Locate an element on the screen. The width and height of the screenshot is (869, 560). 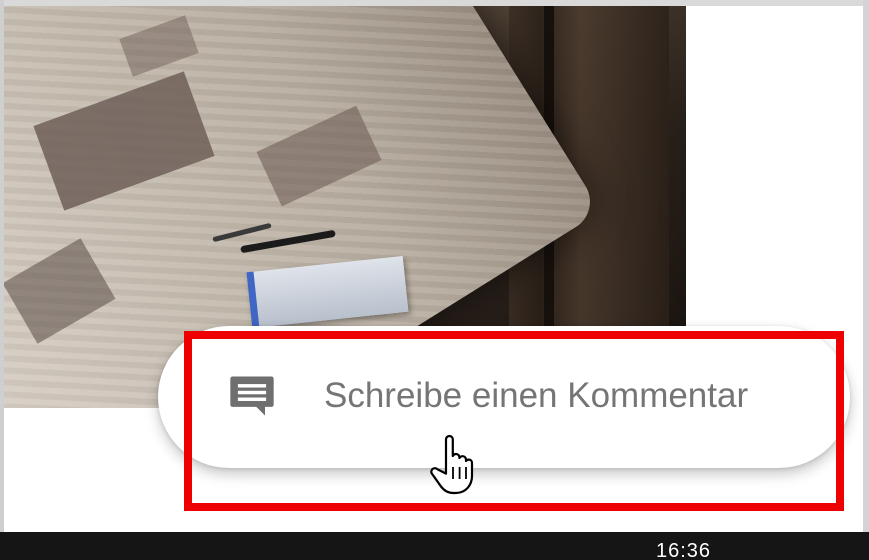
comment-placeholder: Schreibe einen Kommentar is located at coordinates (536, 396).